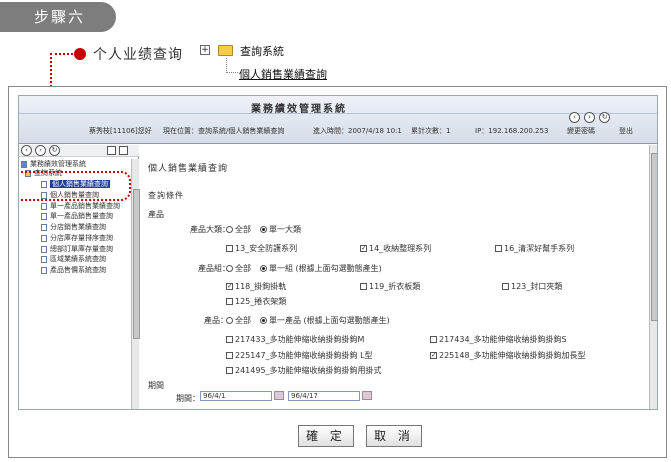 The image size is (671, 462). I want to click on system-icon, so click(24, 164).